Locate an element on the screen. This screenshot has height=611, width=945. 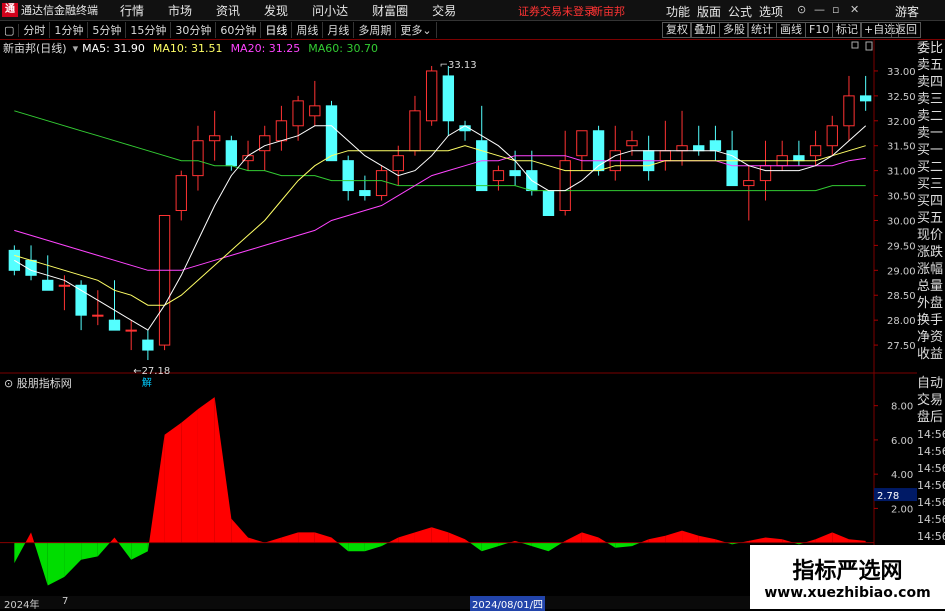
period-tab-weekly: 周线 is located at coordinates (308, 30).